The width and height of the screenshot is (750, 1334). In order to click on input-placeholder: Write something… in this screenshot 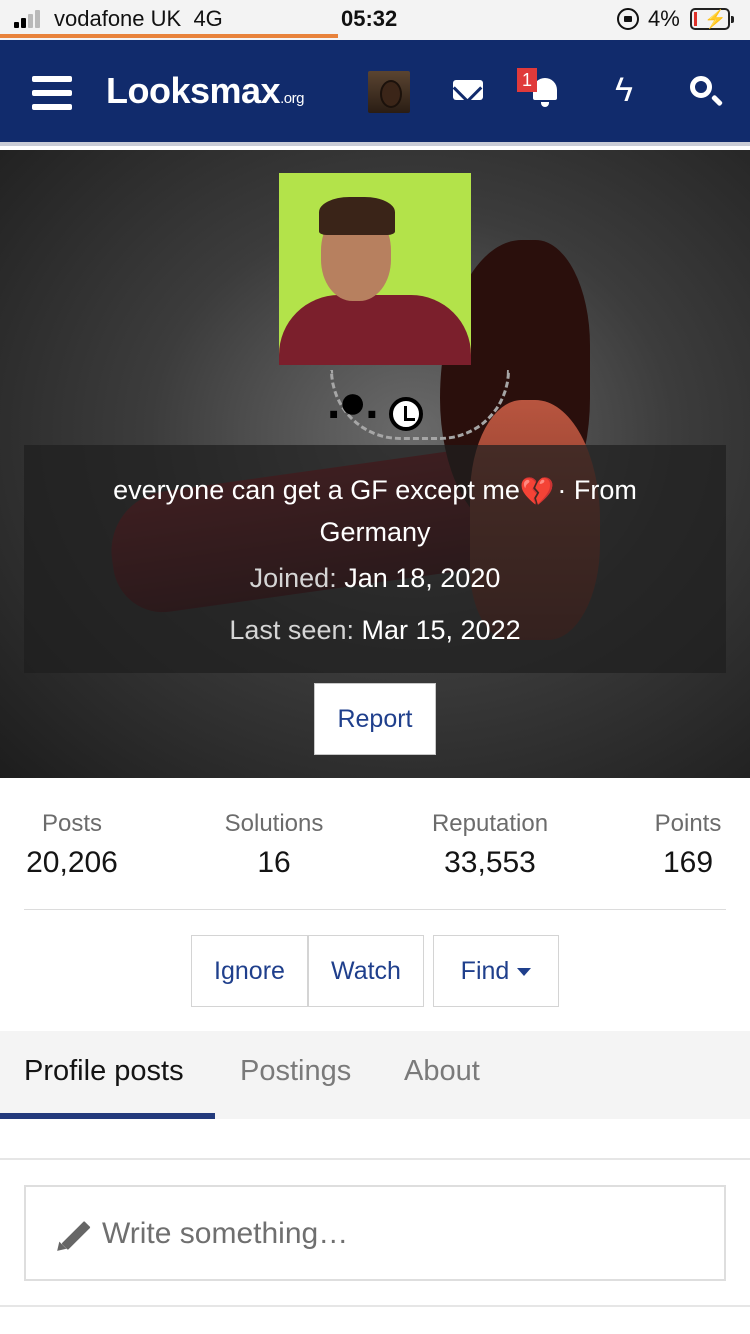, I will do `click(225, 1233)`.